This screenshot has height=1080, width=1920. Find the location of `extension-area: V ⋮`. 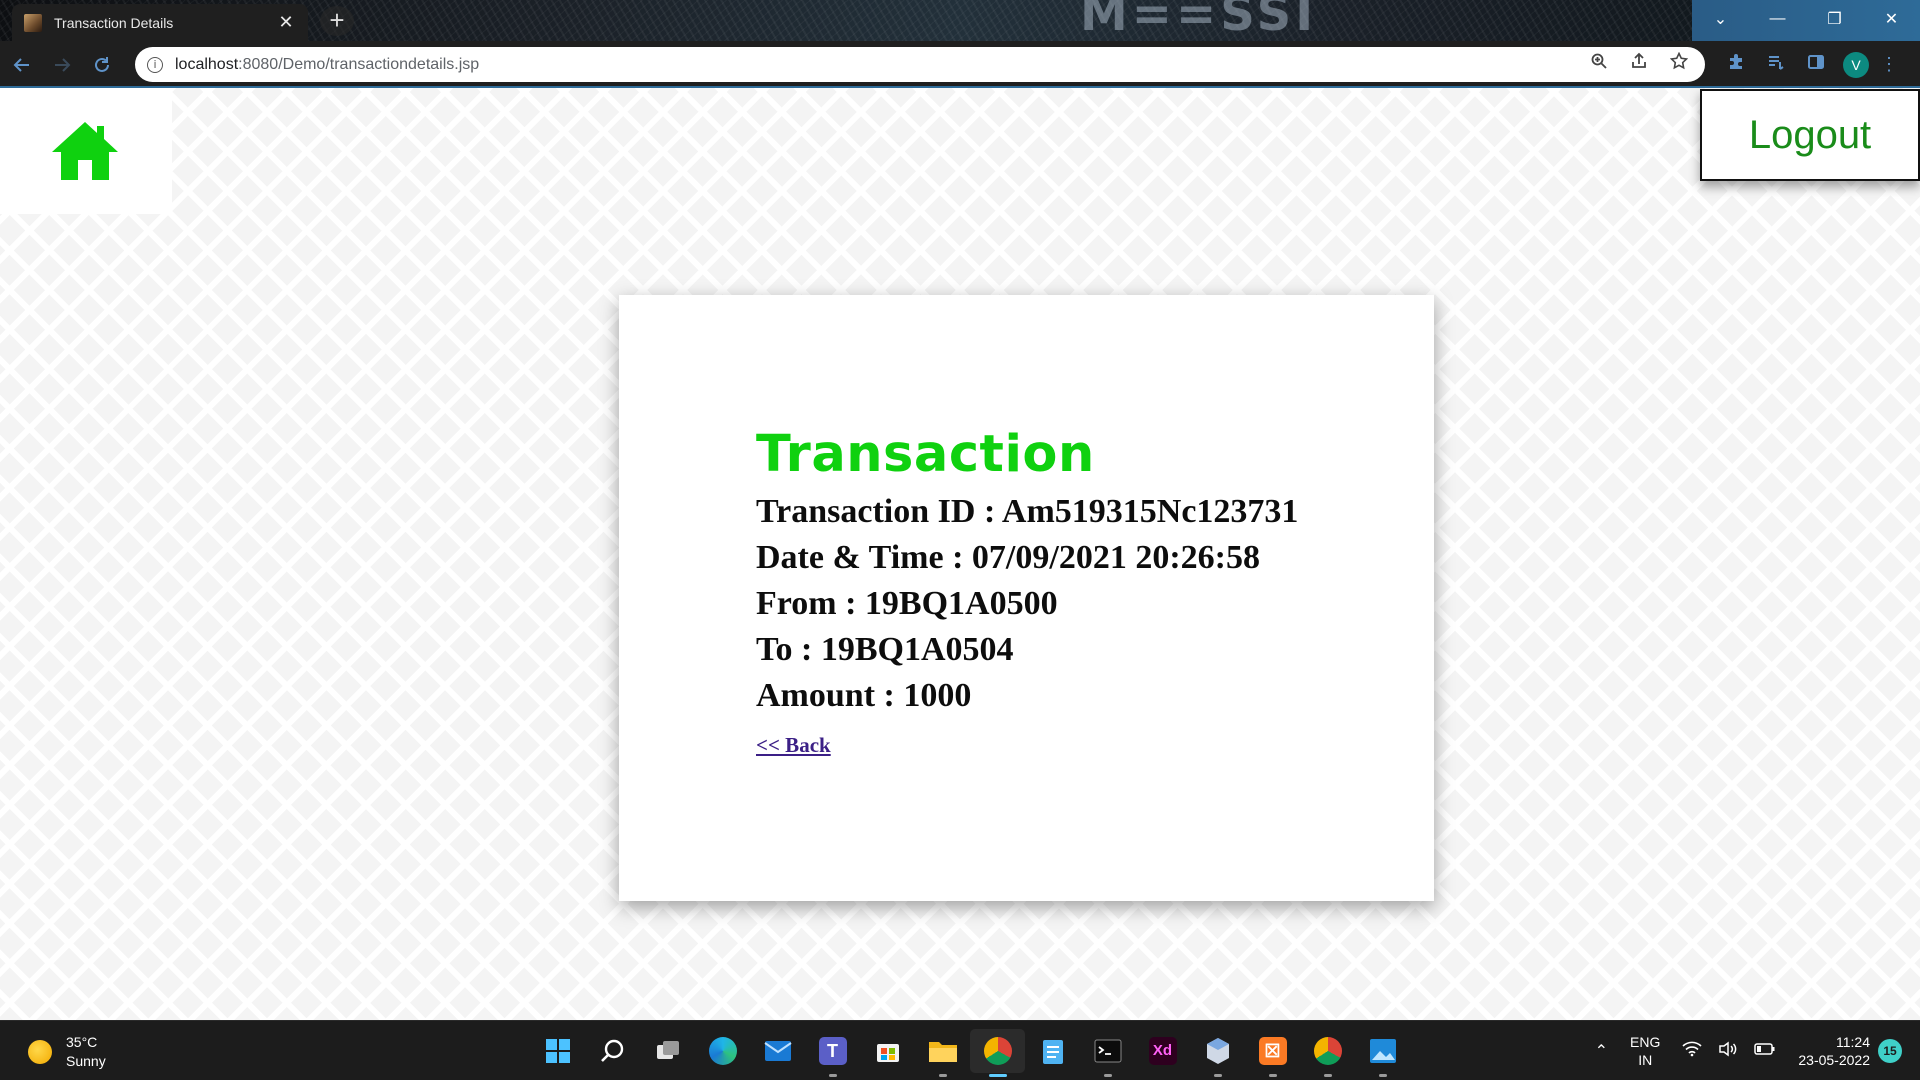

extension-area: V ⋮ is located at coordinates (1809, 64).